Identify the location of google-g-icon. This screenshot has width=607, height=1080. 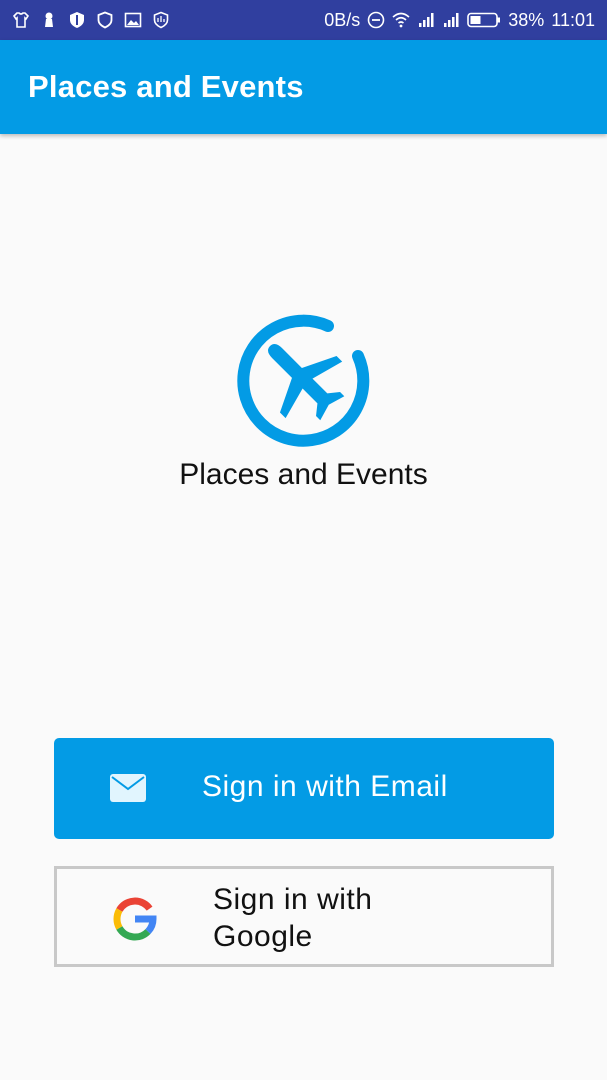
(135, 919).